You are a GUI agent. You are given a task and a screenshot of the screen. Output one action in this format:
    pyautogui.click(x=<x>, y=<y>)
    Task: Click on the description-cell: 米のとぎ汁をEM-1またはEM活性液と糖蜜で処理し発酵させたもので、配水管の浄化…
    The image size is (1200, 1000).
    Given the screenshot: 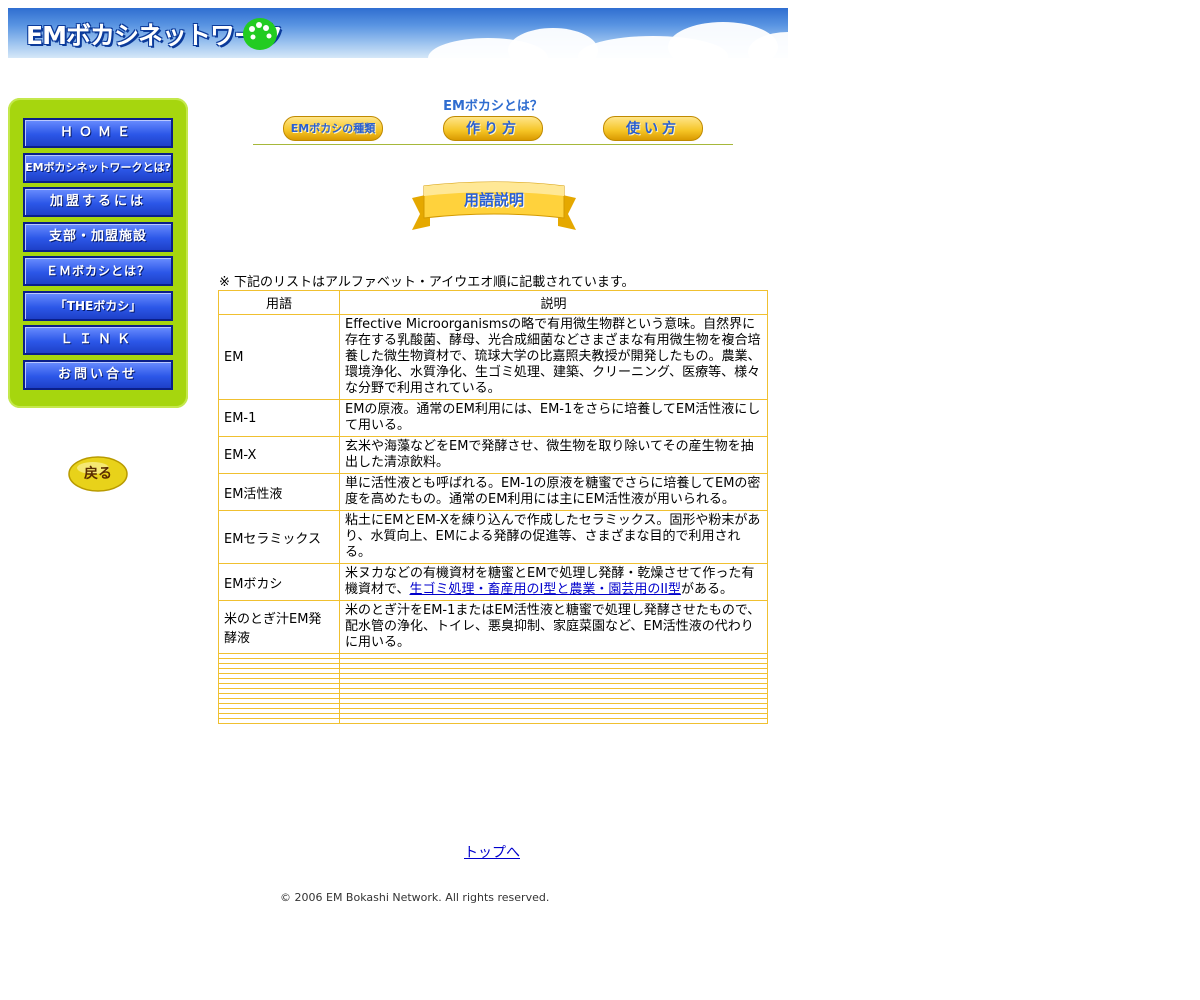 What is the action you would take?
    pyautogui.click(x=553, y=627)
    